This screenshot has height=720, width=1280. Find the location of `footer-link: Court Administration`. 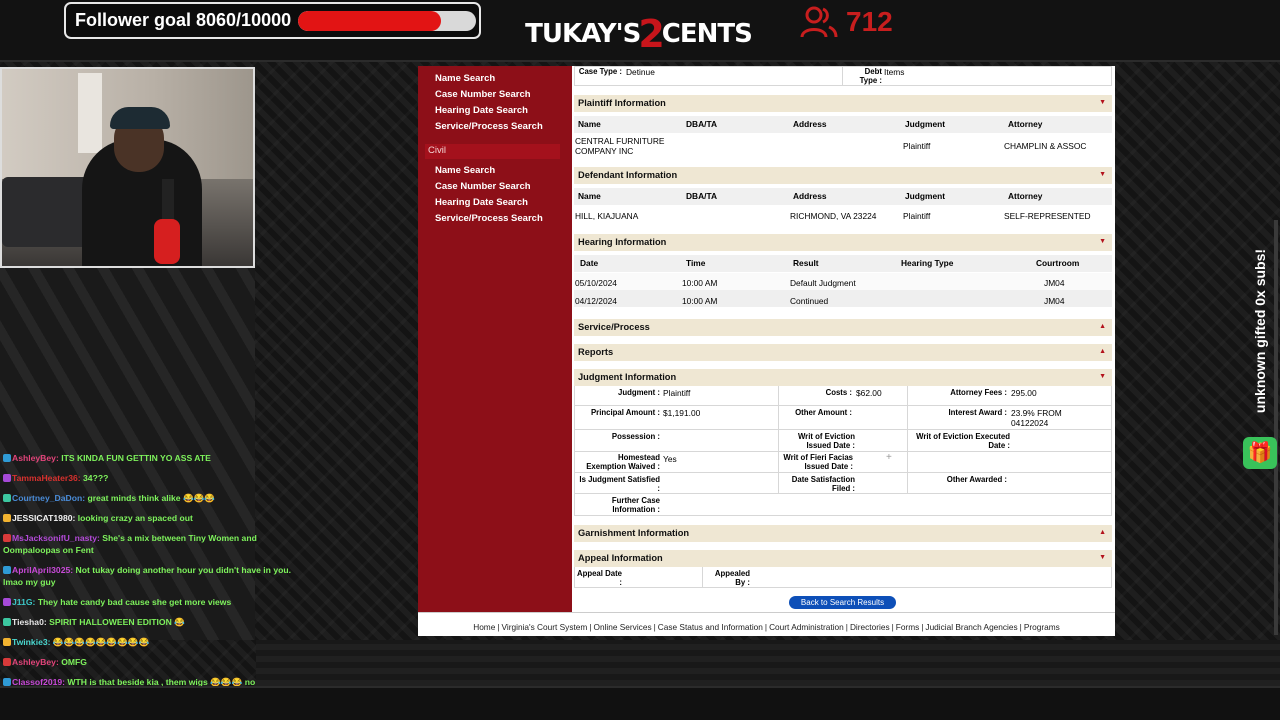

footer-link: Court Administration is located at coordinates (806, 627).